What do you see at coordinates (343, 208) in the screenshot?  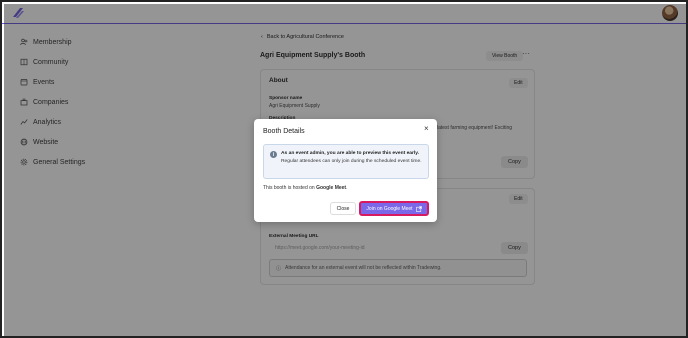 I see `close-button: Close` at bounding box center [343, 208].